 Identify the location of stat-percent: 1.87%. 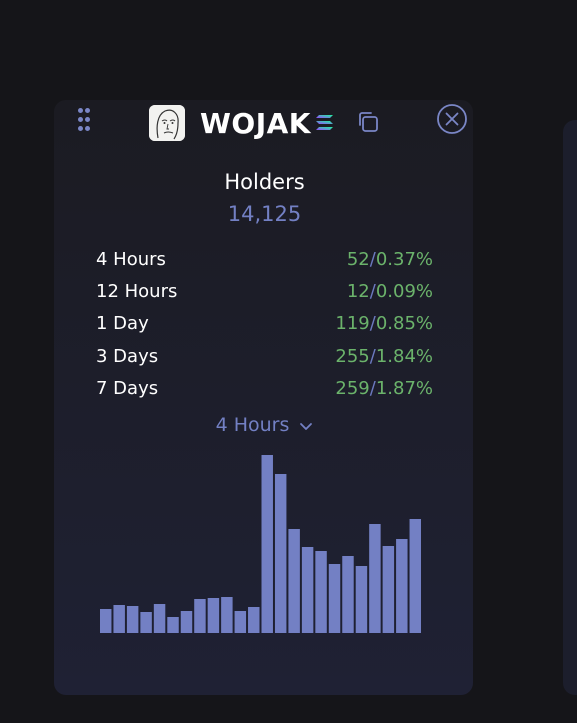
(404, 388).